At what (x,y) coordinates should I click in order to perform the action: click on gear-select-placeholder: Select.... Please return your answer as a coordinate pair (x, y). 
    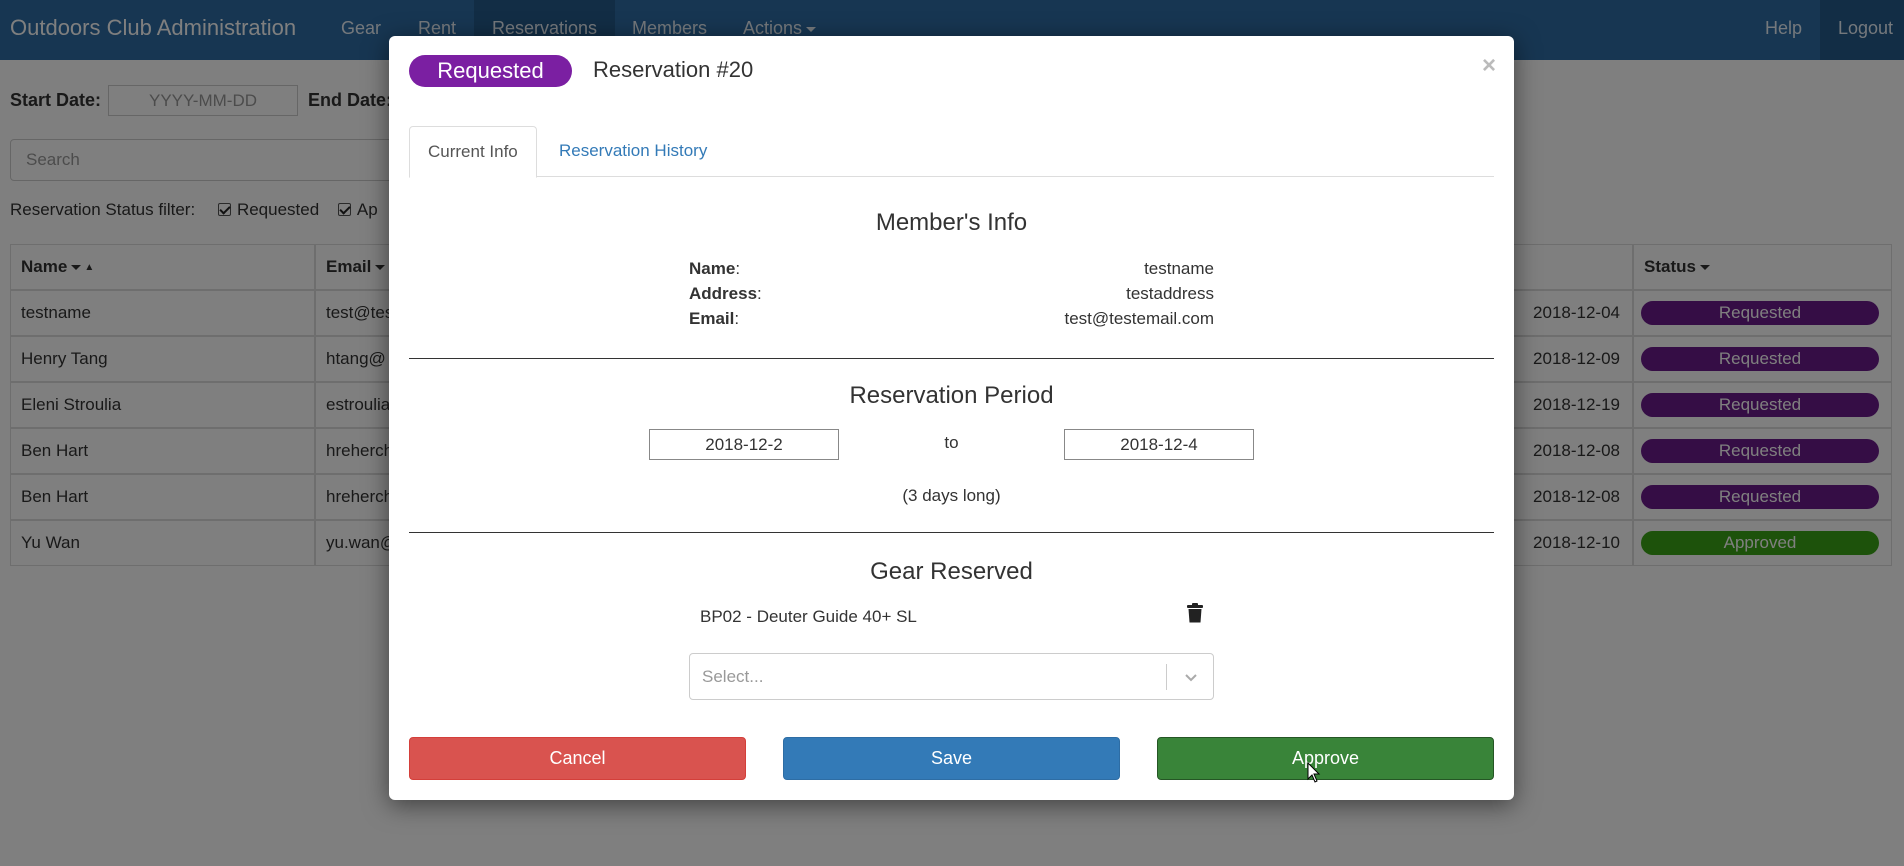
    Looking at the image, I should click on (733, 676).